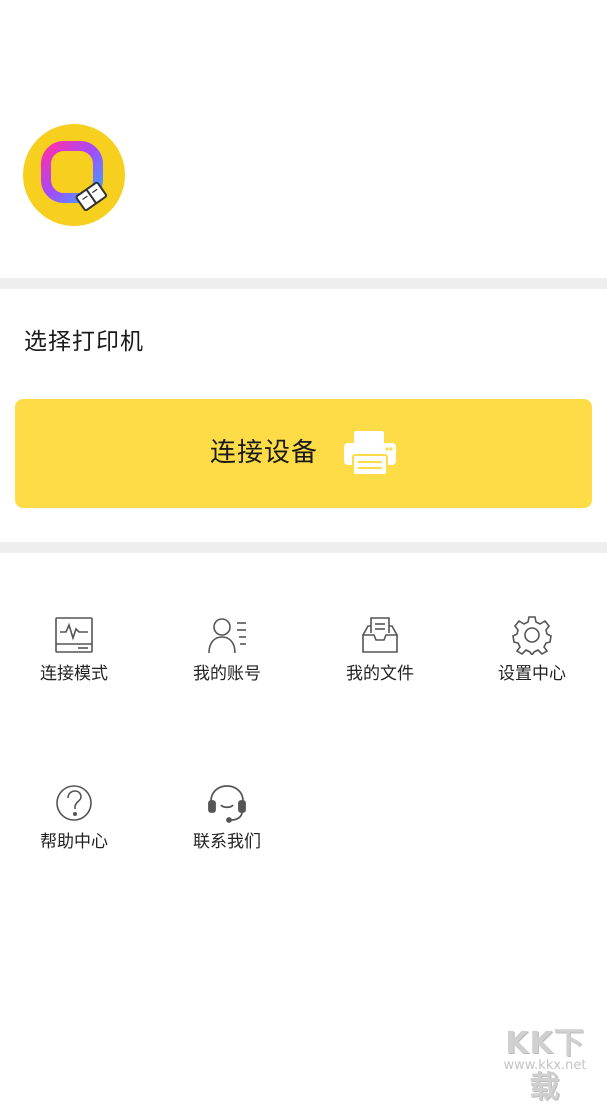 Image resolution: width=607 pixels, height=1106 pixels. I want to click on menu-item-my-files: 我的文件, so click(380, 670).